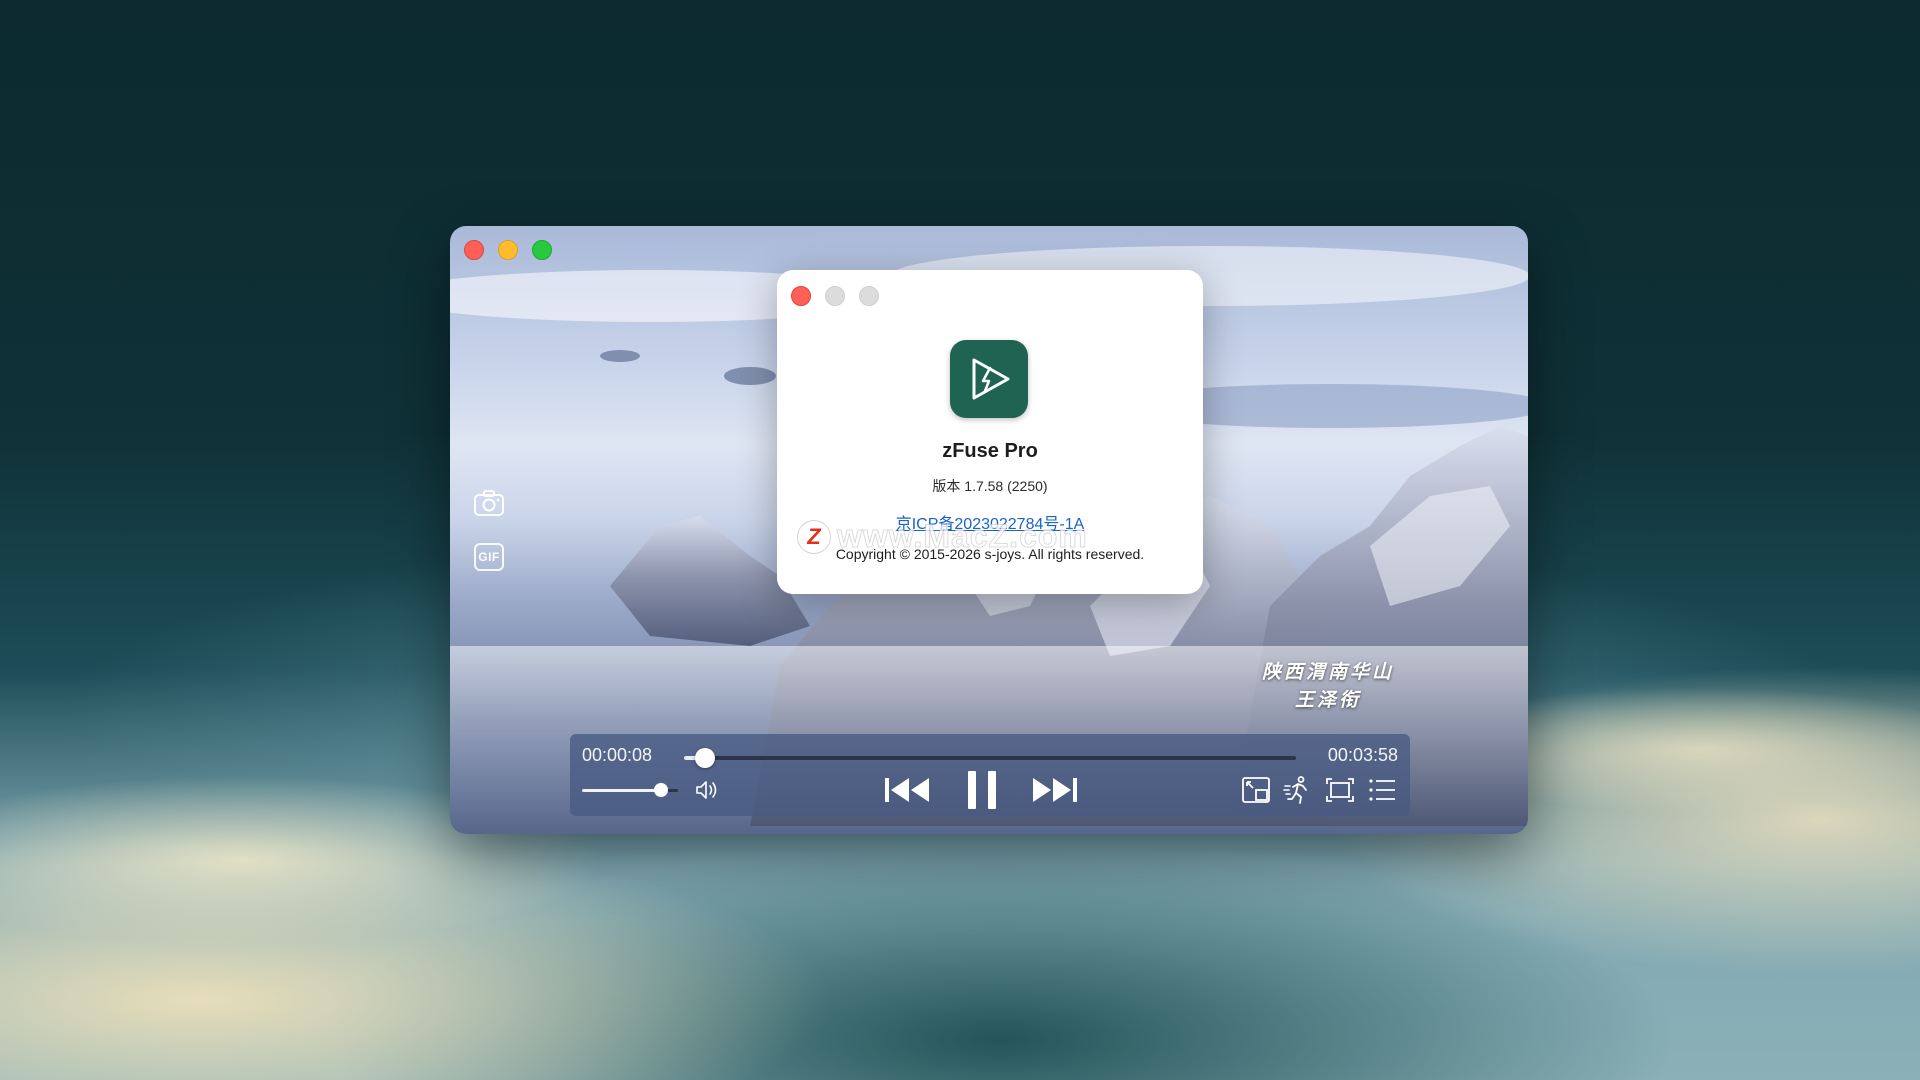  I want to click on fullscreen-icon, so click(1340, 790).